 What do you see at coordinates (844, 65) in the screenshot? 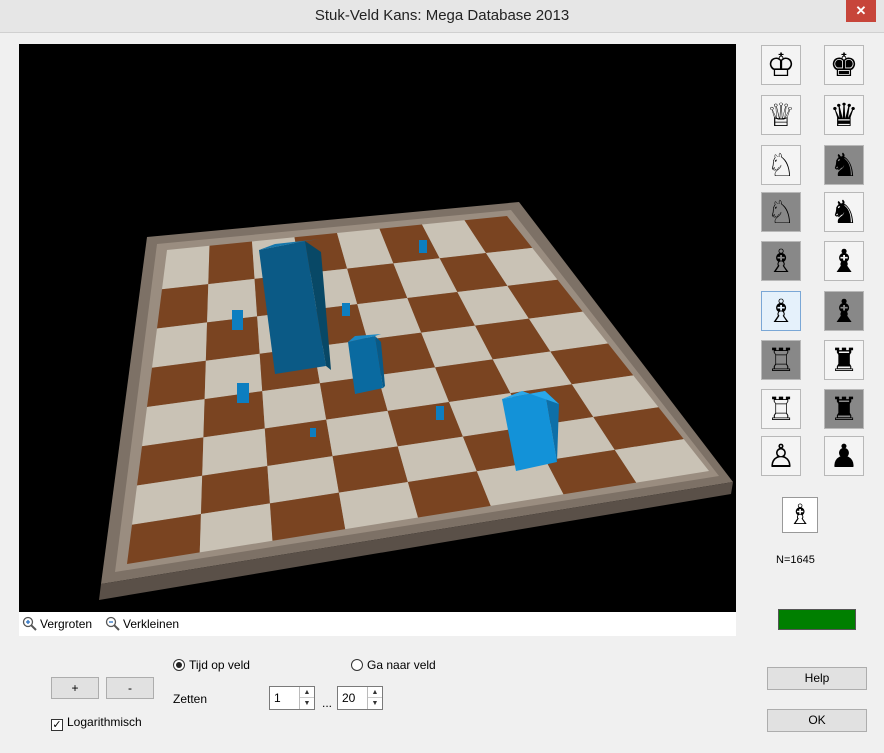
I see `piece-black-king: ♚` at bounding box center [844, 65].